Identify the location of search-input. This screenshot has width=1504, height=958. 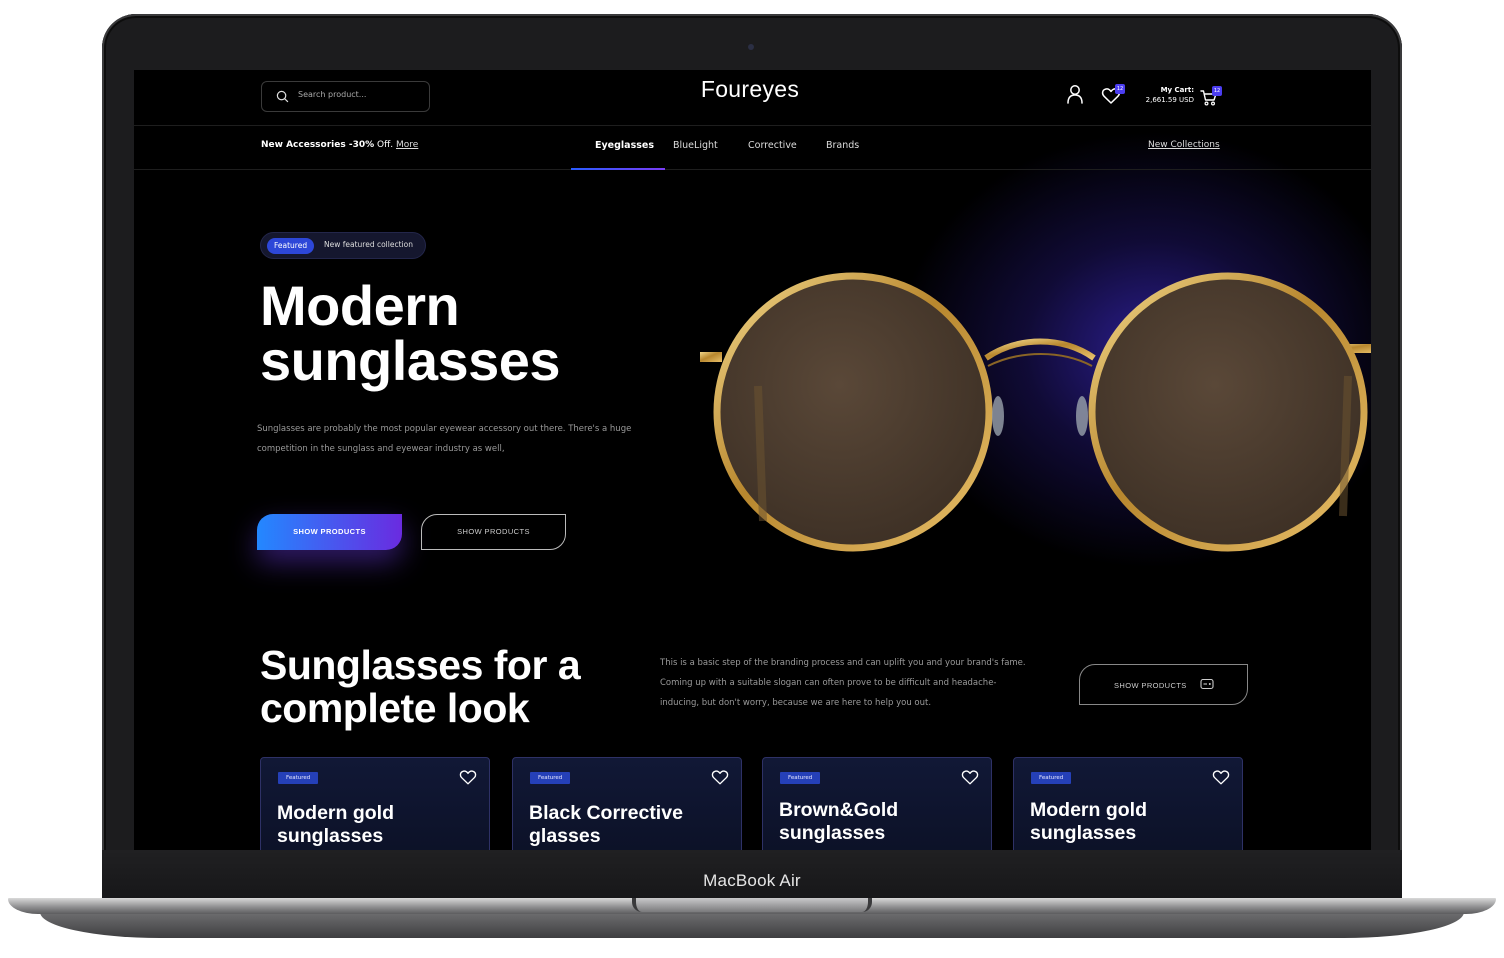
(360, 94).